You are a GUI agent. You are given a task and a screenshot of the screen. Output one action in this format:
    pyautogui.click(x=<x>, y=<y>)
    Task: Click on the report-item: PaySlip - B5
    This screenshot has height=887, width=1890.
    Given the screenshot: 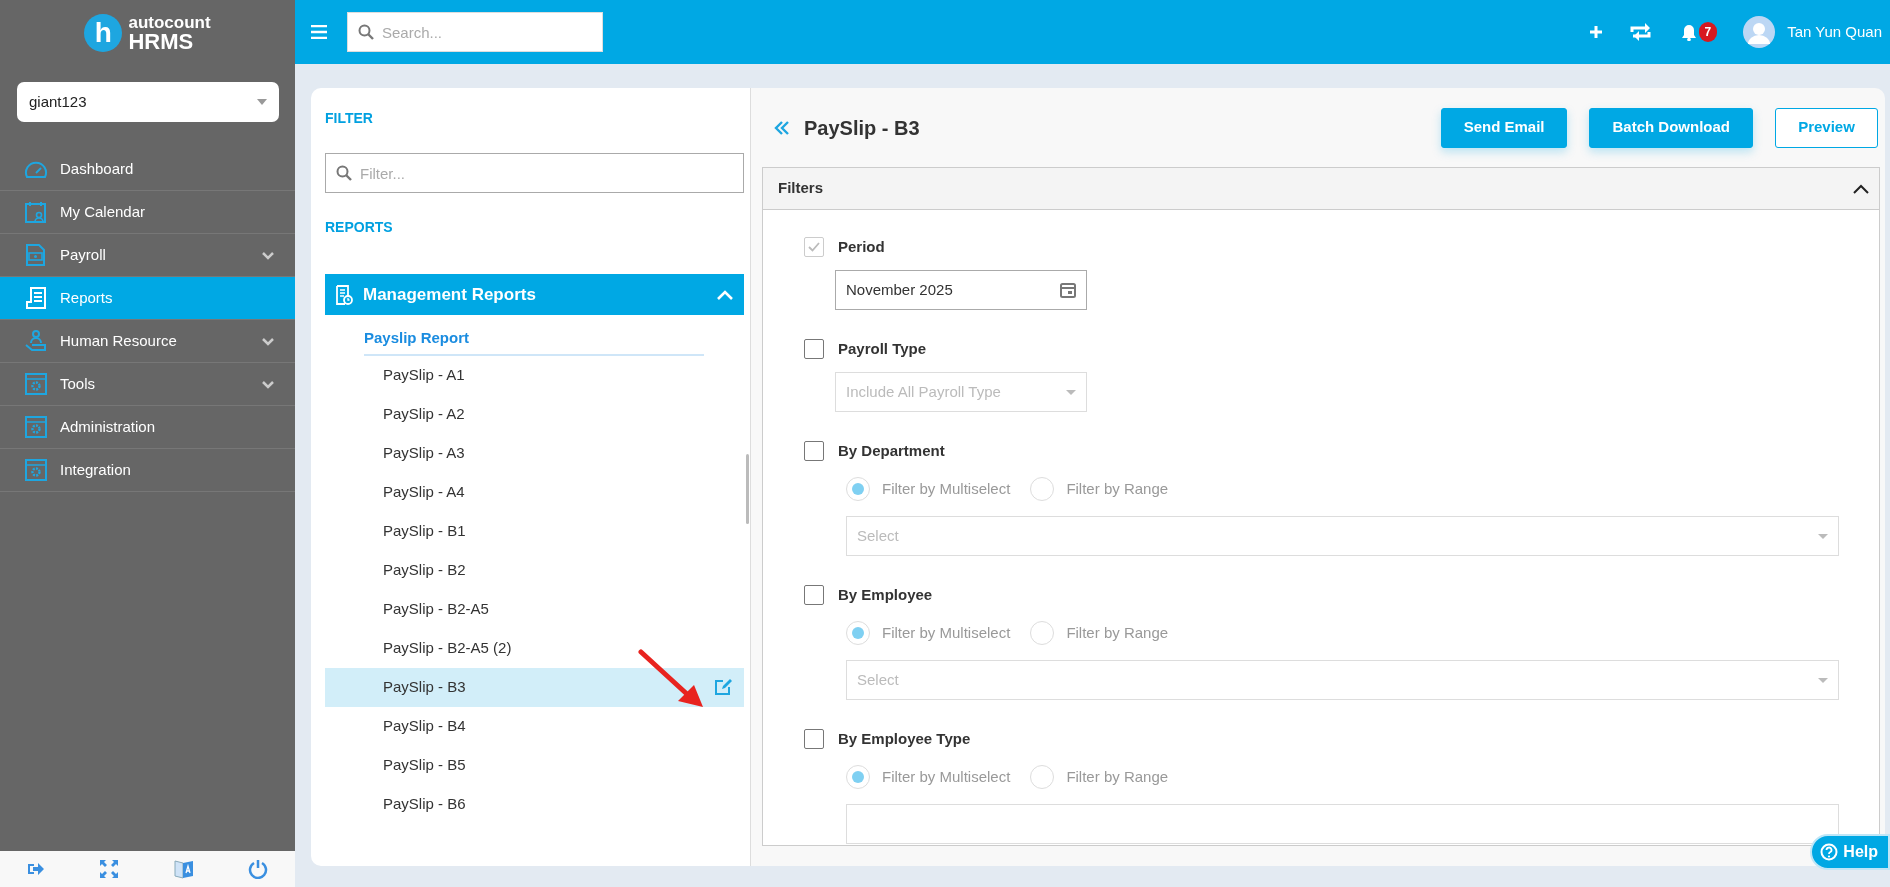 What is the action you would take?
    pyautogui.click(x=534, y=765)
    